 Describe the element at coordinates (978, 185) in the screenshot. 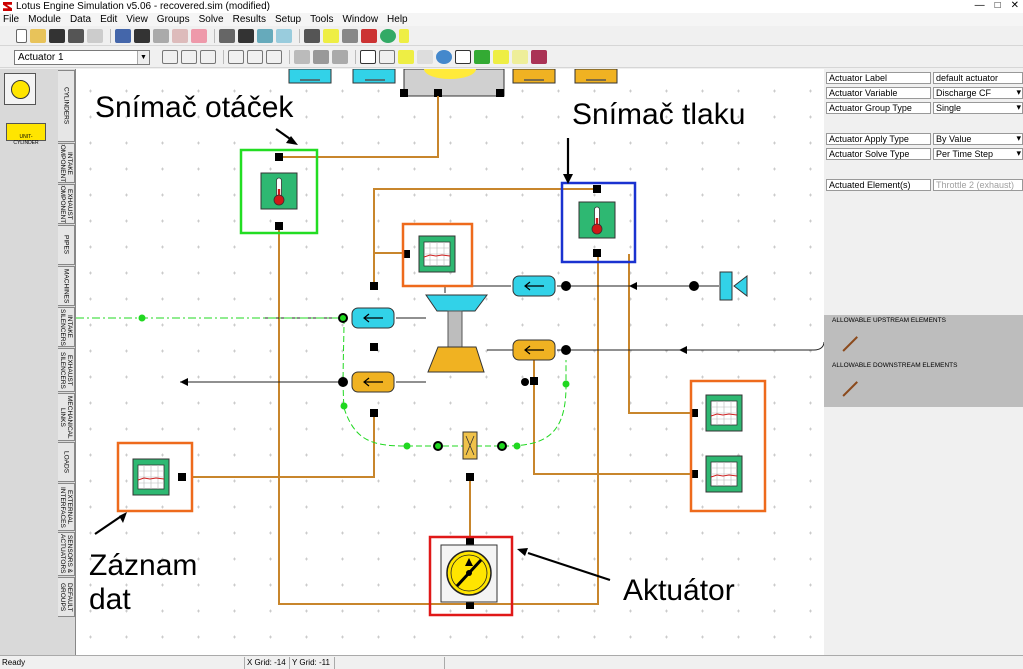

I see `actuated-elements-field: Throttle 2 (exhaust)` at that location.